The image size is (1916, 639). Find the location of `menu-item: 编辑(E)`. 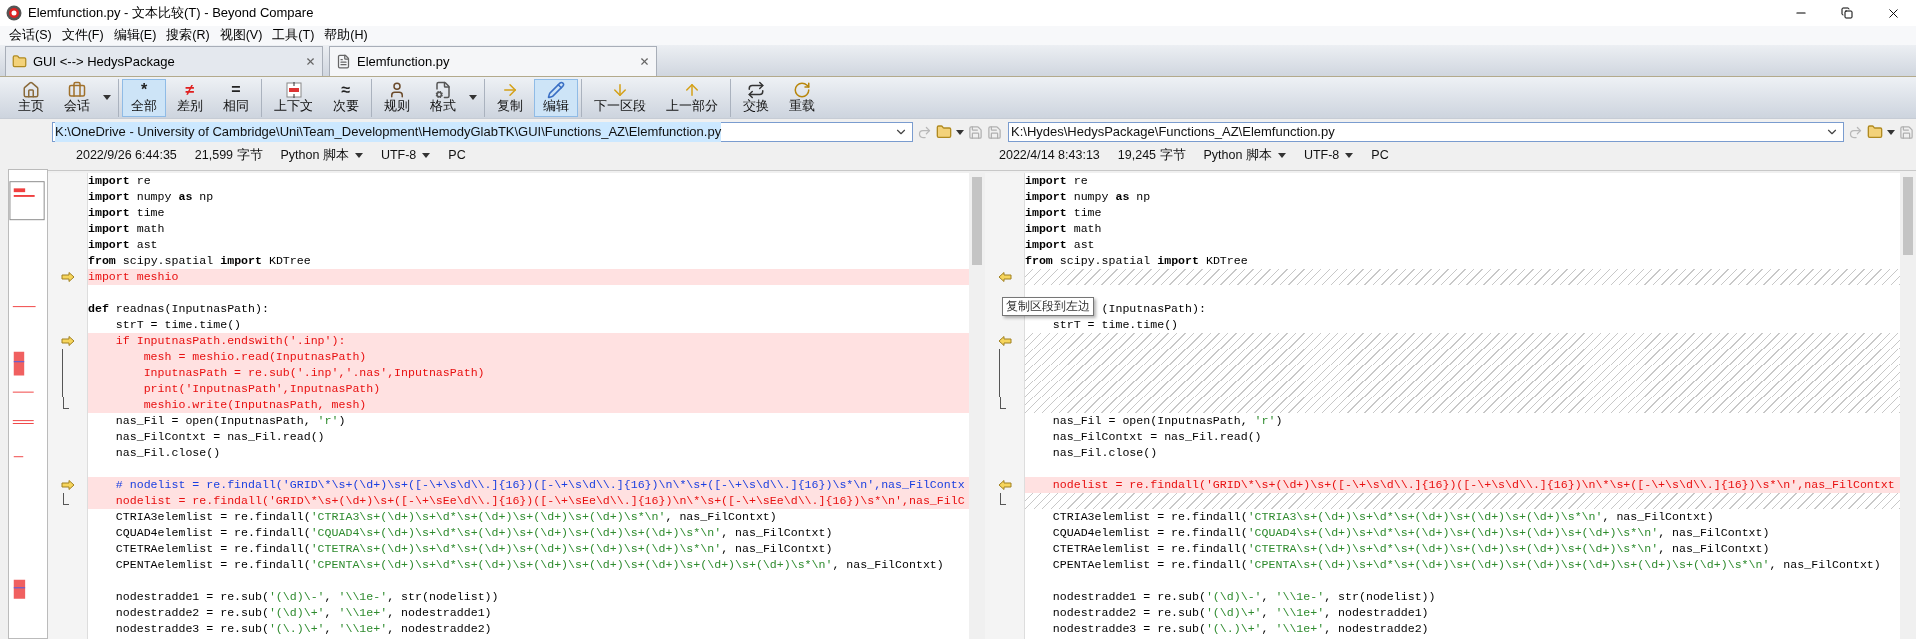

menu-item: 编辑(E) is located at coordinates (135, 35).